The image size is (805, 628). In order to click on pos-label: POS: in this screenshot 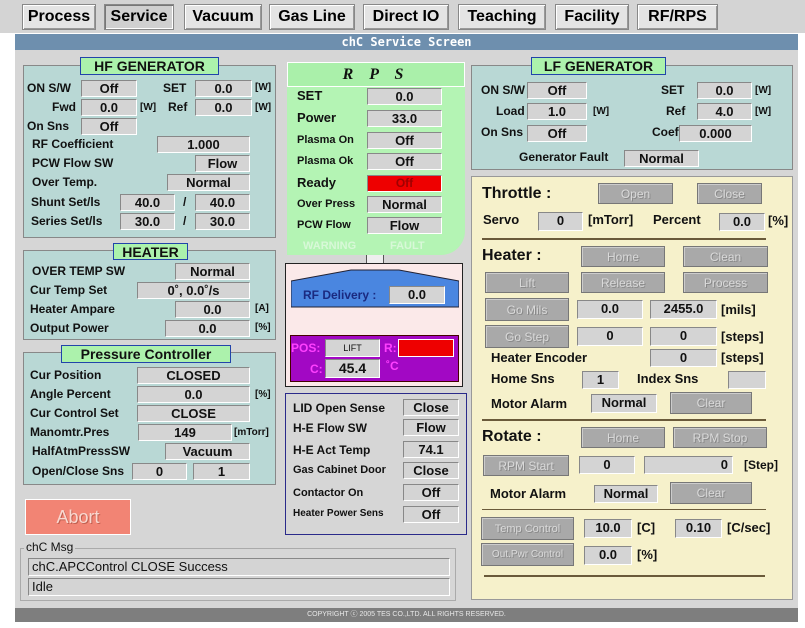, I will do `click(306, 348)`.